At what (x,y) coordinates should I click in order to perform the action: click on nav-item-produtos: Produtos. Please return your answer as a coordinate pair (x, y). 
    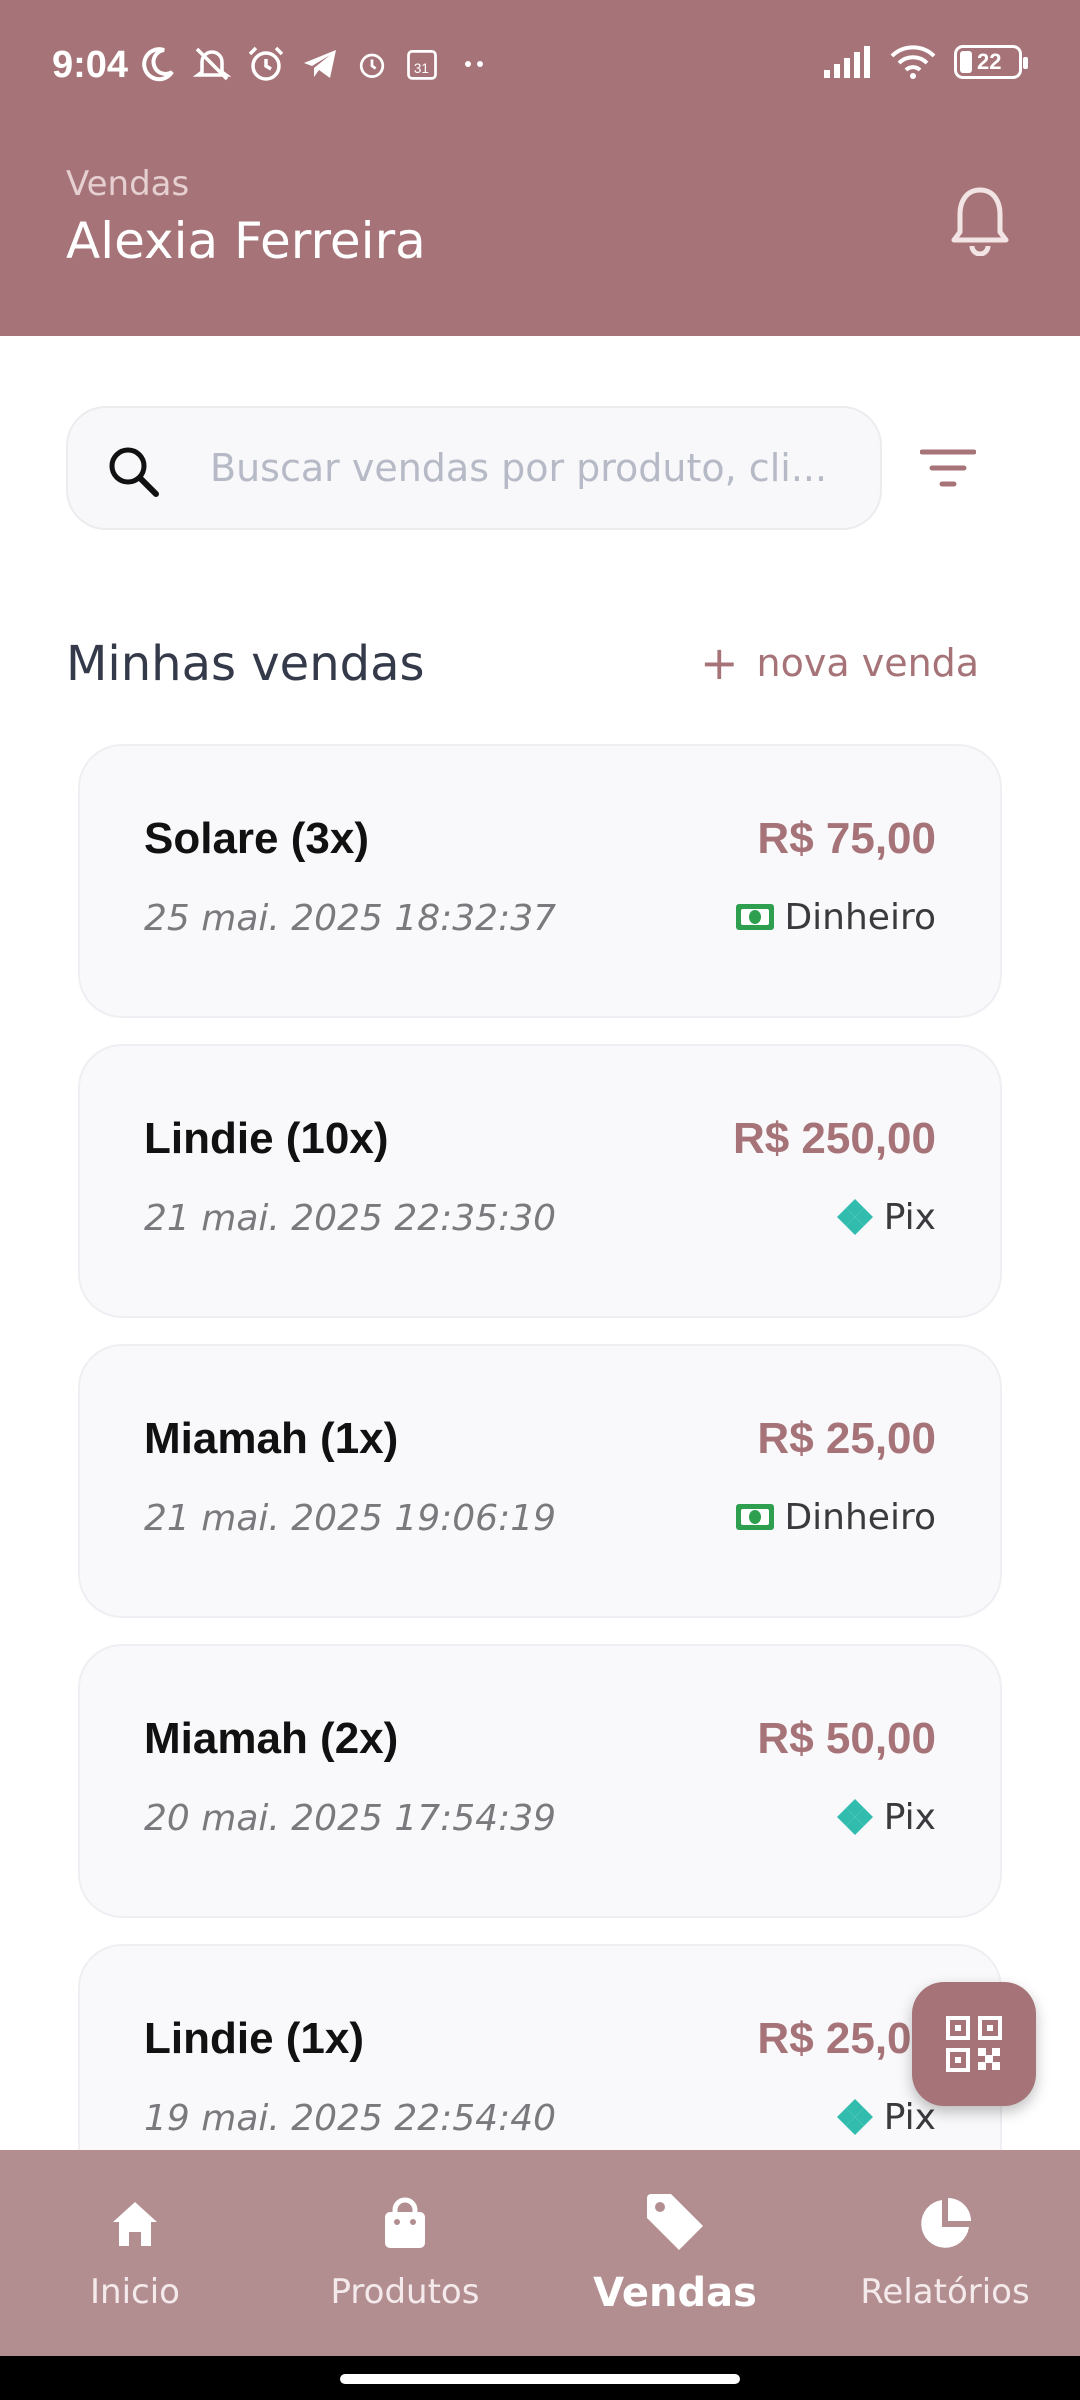
    Looking at the image, I should click on (405, 2253).